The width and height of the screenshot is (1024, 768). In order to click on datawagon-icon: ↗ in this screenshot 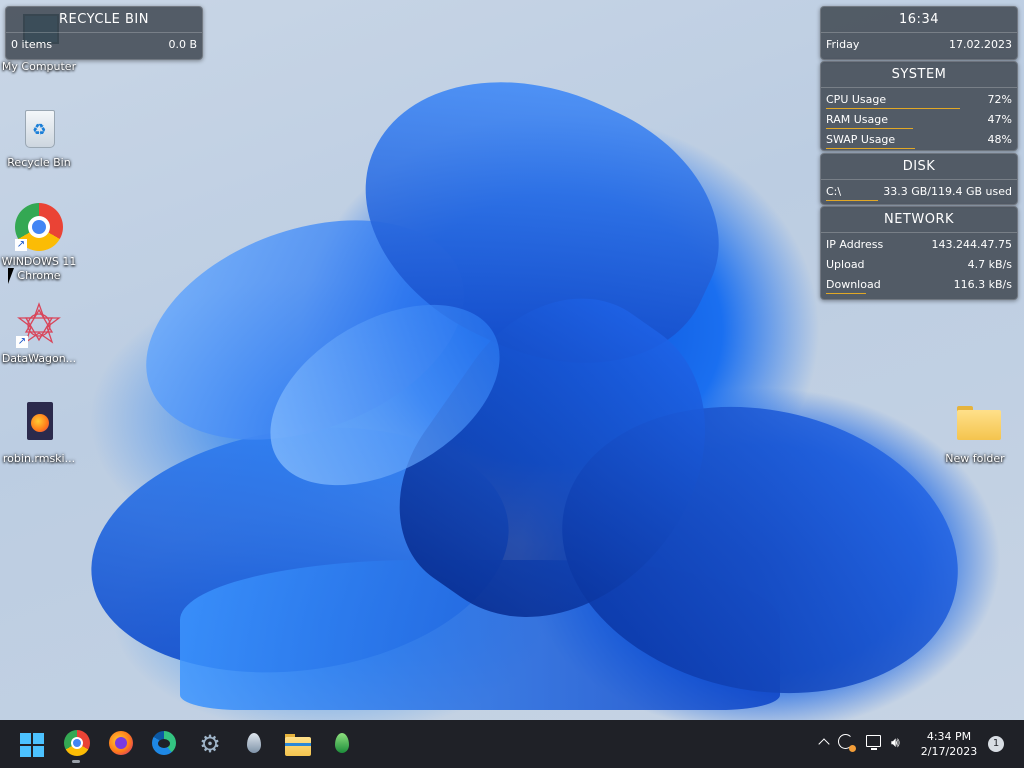, I will do `click(39, 325)`.